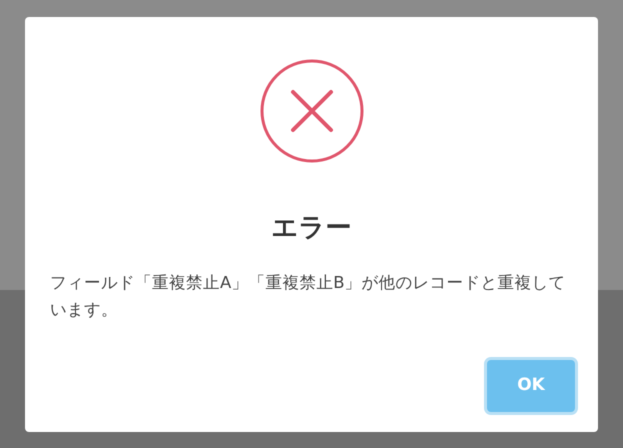  I want to click on ok-button: OK, so click(531, 386).